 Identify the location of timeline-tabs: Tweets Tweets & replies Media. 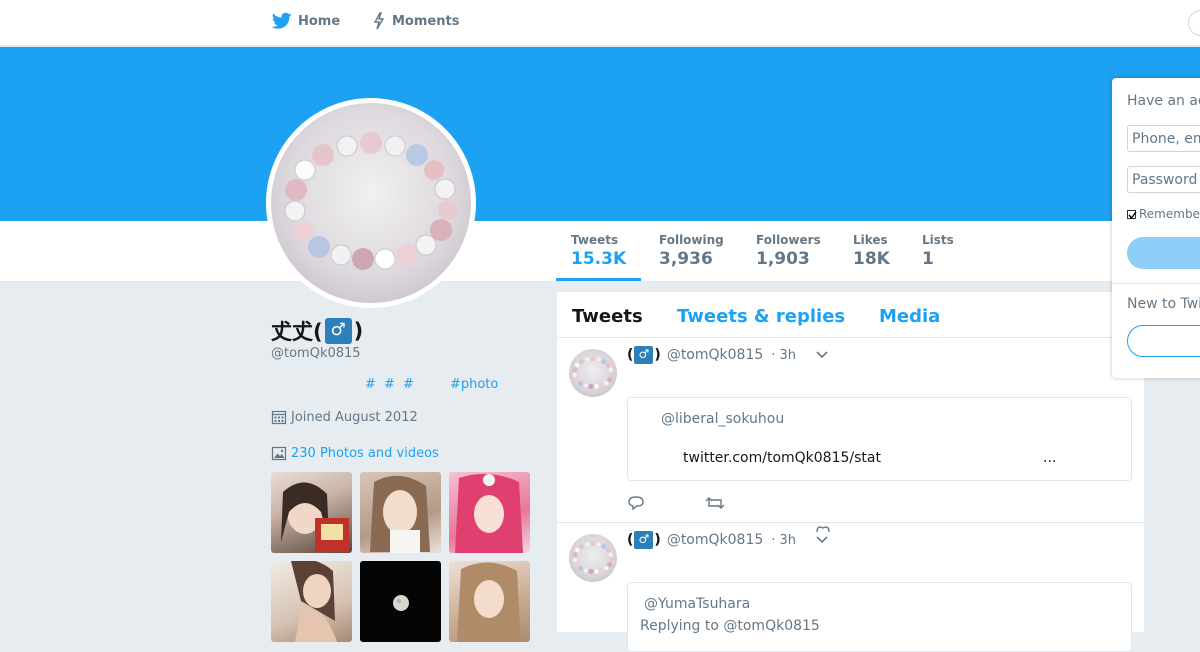
(850, 315).